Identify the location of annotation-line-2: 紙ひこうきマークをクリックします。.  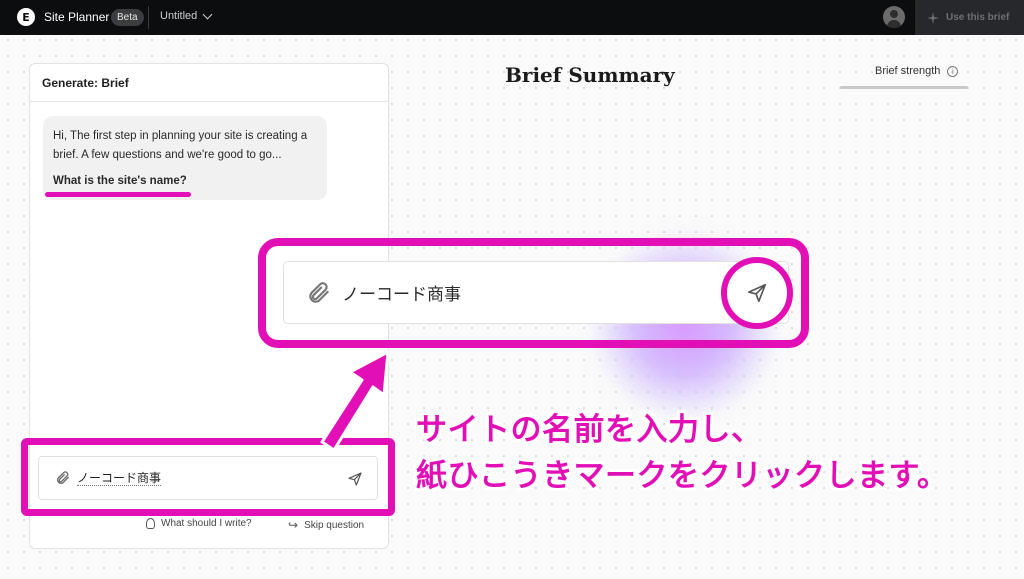
(682, 476).